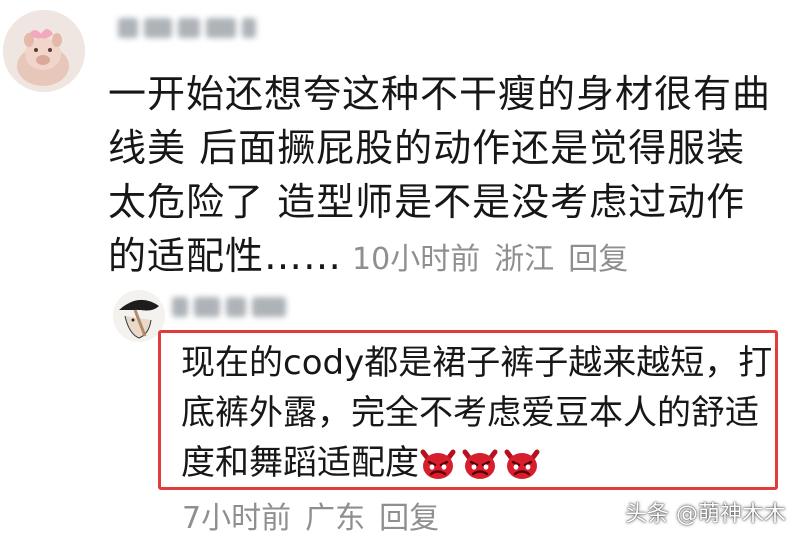  I want to click on comment-meta: 10小时前 浙江 回复, so click(497, 259).